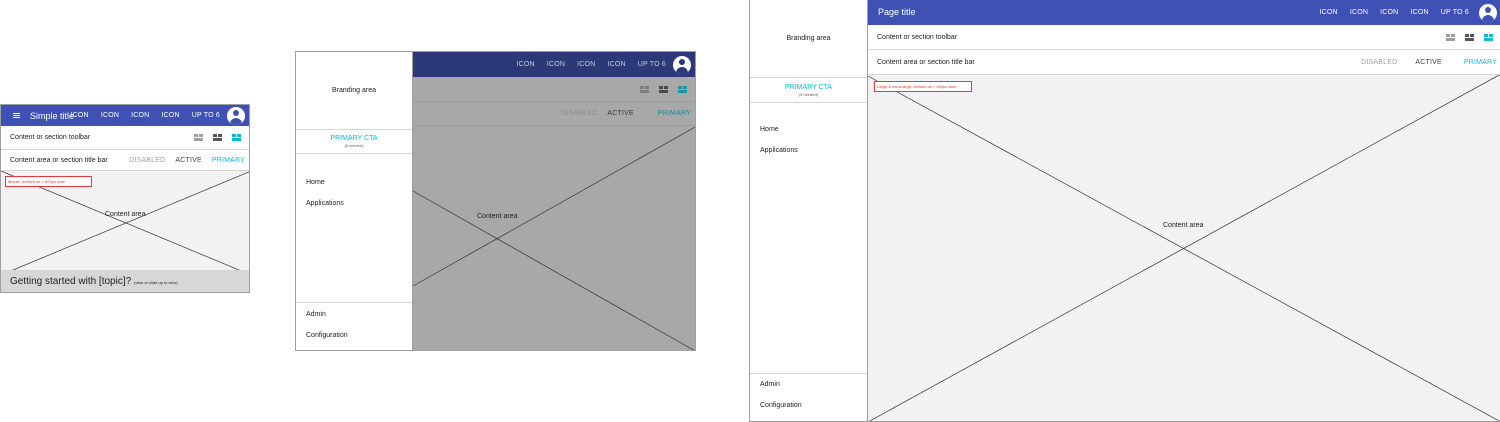 Image resolution: width=1500 pixels, height=422 pixels. What do you see at coordinates (48, 181) in the screenshot?
I see `breakpoint-note: Mobile: defined as < 600px wide` at bounding box center [48, 181].